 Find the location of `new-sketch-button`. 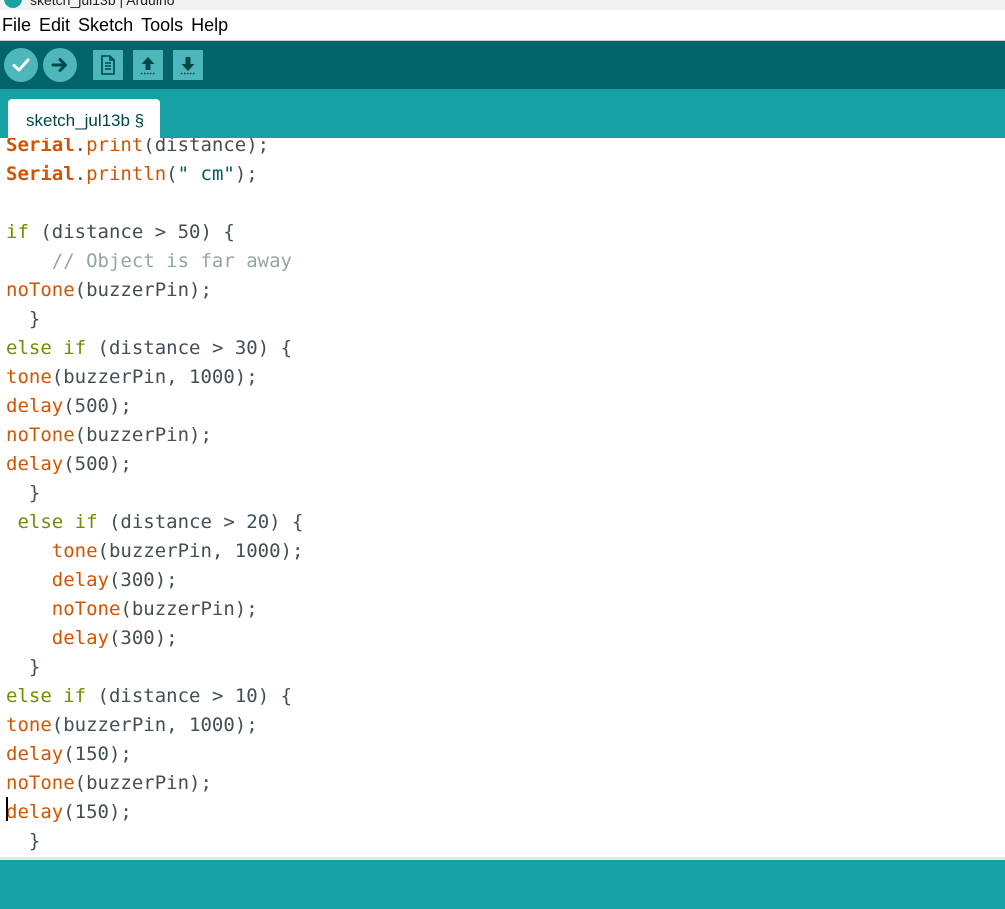

new-sketch-button is located at coordinates (108, 65).